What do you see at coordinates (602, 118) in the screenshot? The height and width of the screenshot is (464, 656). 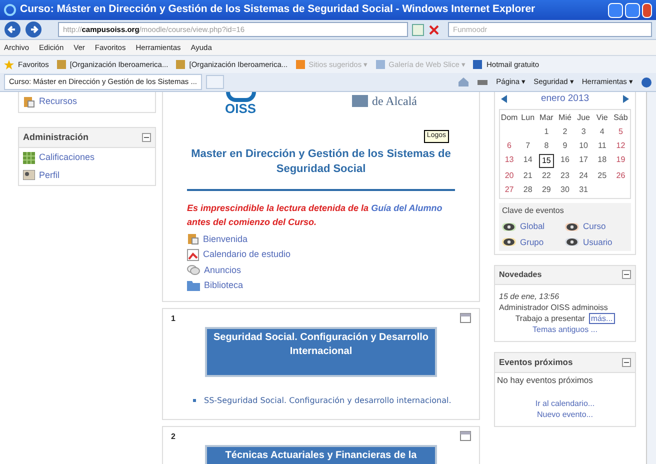 I see `weekday-label: Vie` at bounding box center [602, 118].